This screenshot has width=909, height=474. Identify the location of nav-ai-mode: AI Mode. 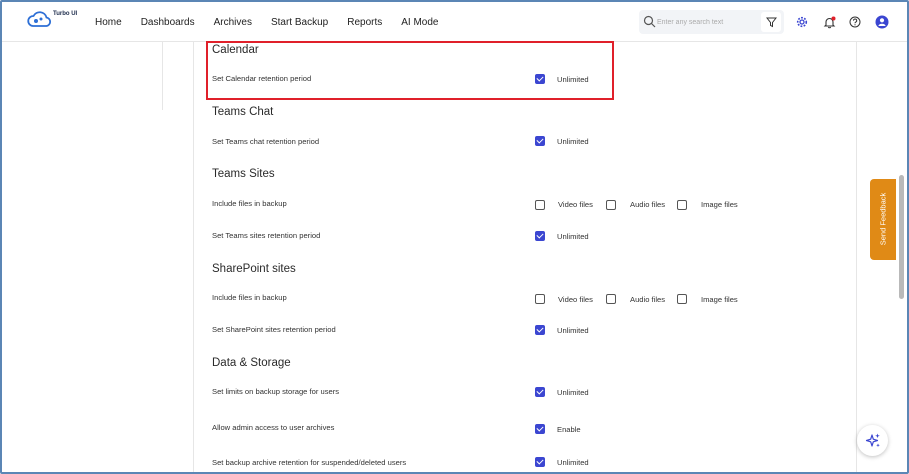
(419, 22).